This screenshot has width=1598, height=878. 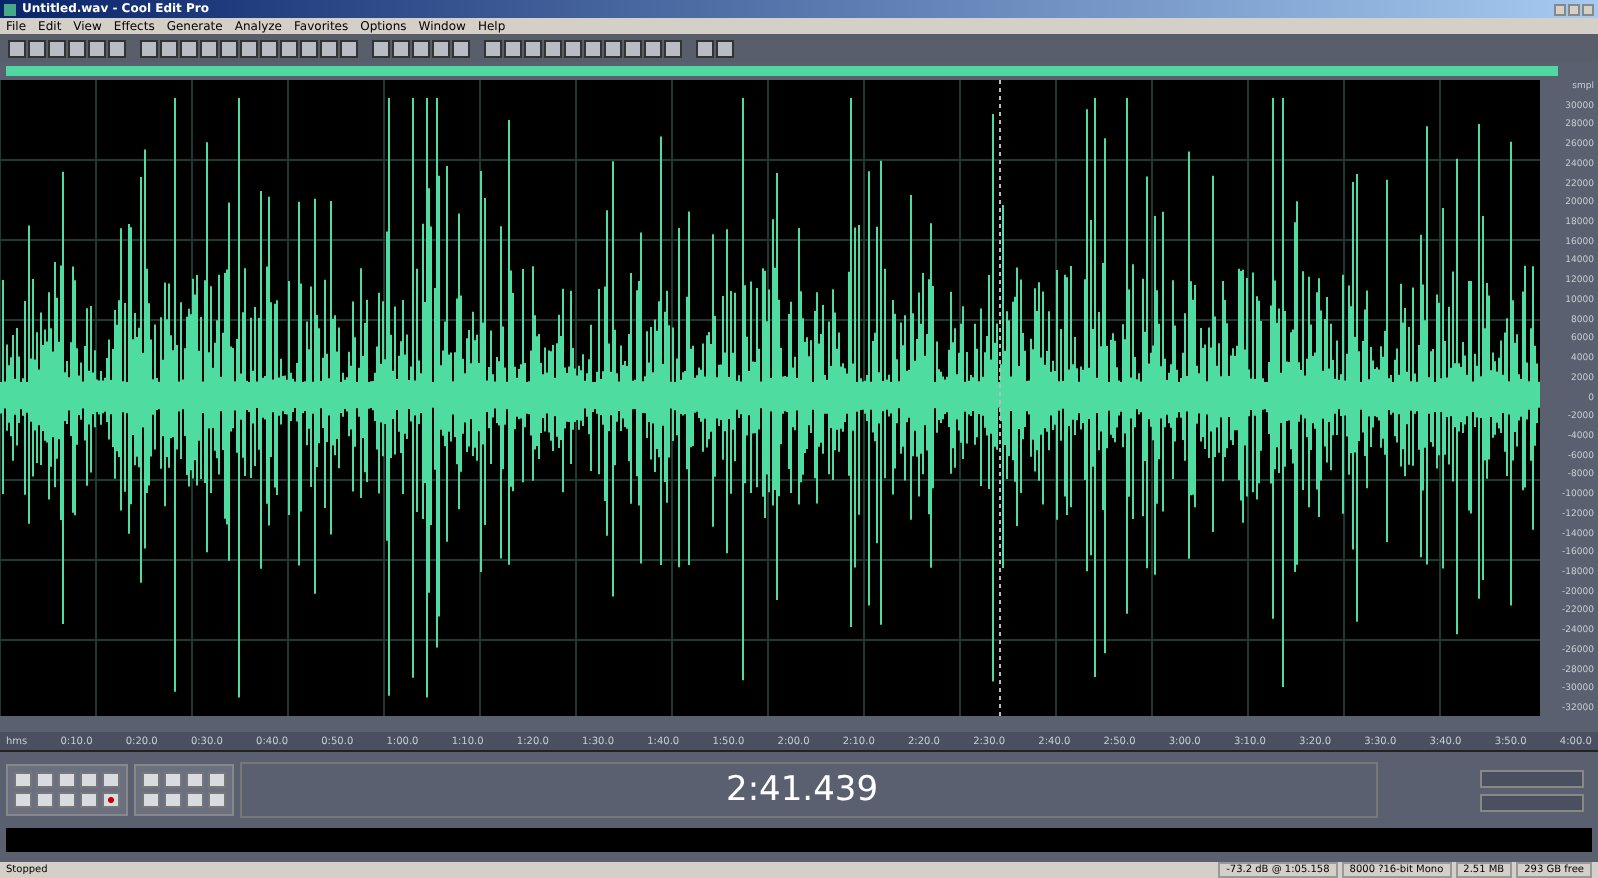 I want to click on begin-field, so click(x=1532, y=778).